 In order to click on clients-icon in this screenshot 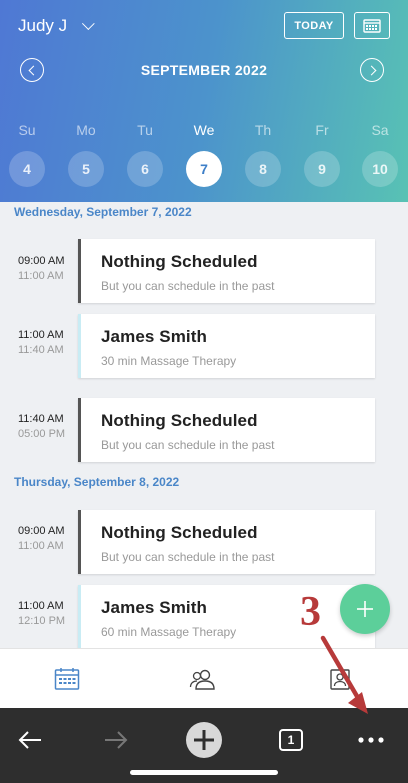, I will do `click(202, 679)`.